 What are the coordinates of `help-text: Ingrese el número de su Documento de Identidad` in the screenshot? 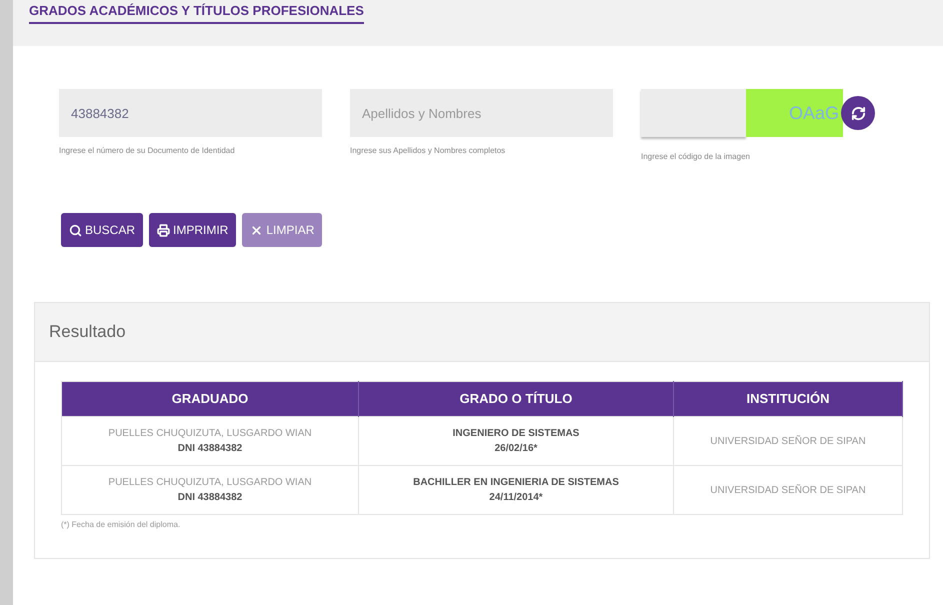 It's located at (147, 151).